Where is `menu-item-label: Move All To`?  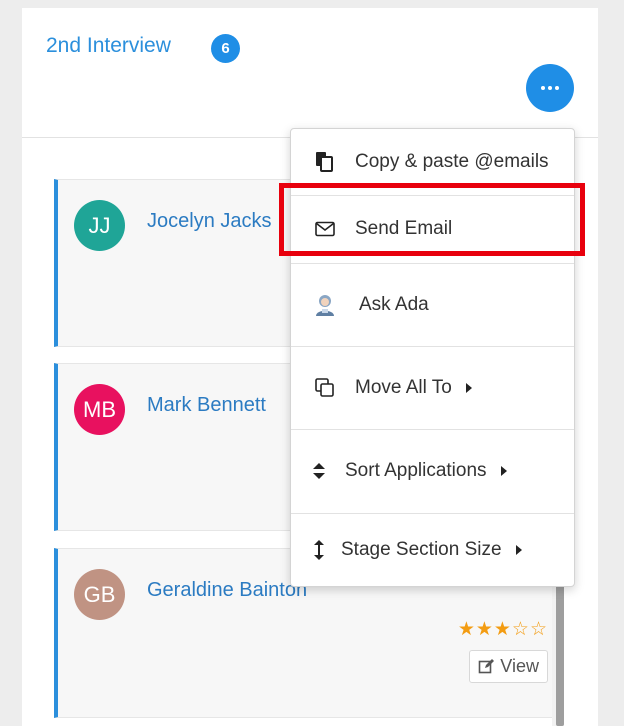
menu-item-label: Move All To is located at coordinates (403, 387).